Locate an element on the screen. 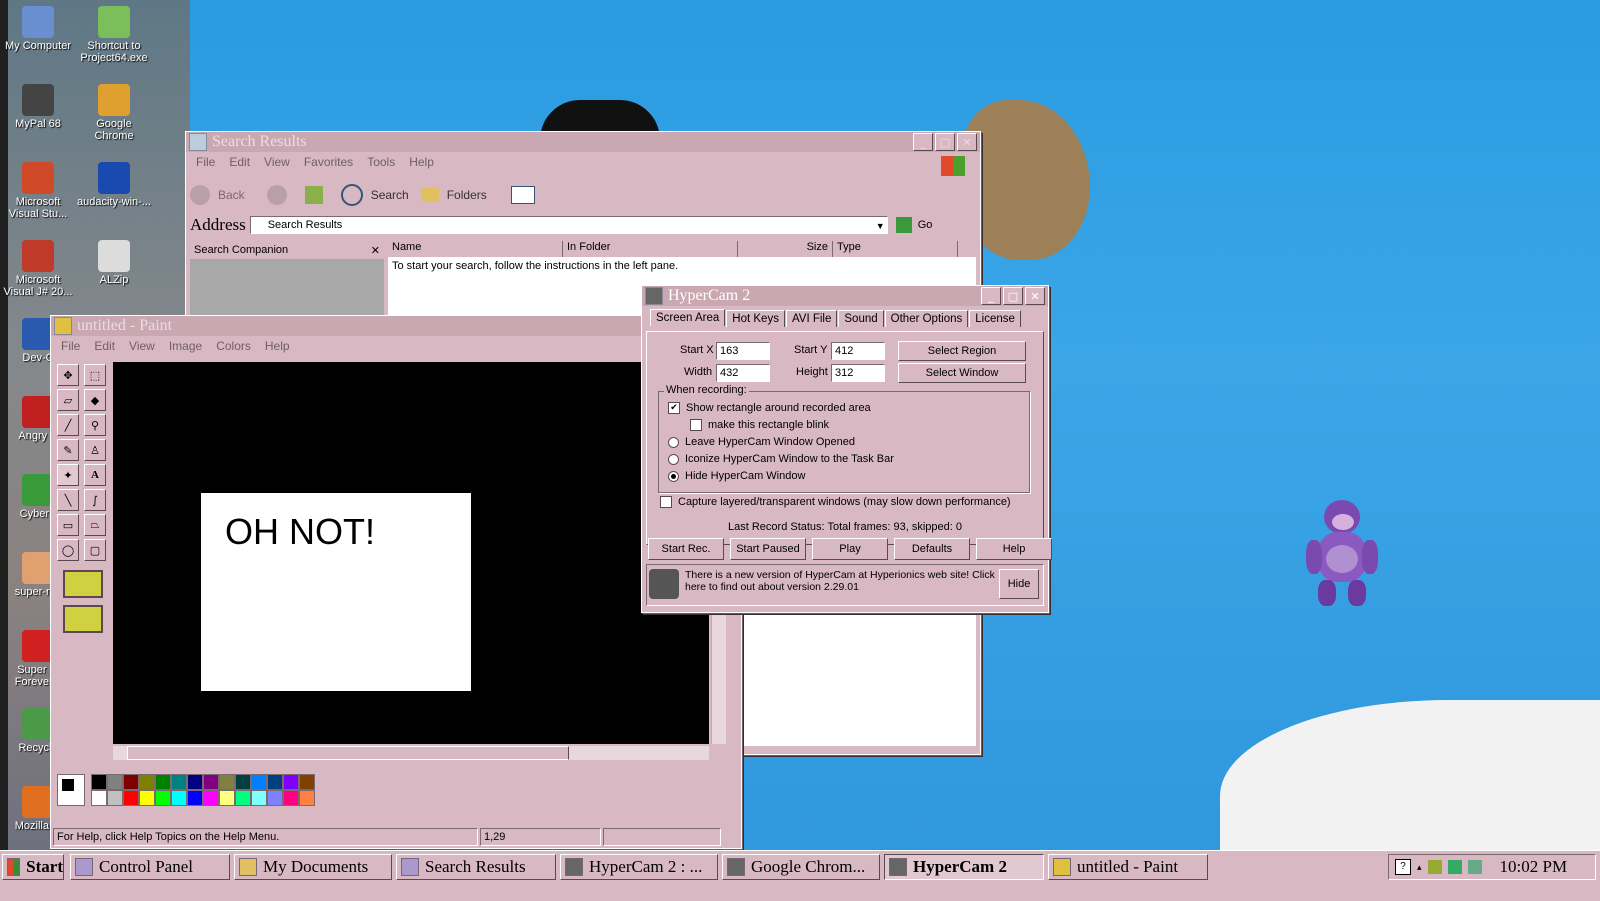 The width and height of the screenshot is (1600, 901). desktop-icon: Shortcut to Project64.exe is located at coordinates (114, 35).